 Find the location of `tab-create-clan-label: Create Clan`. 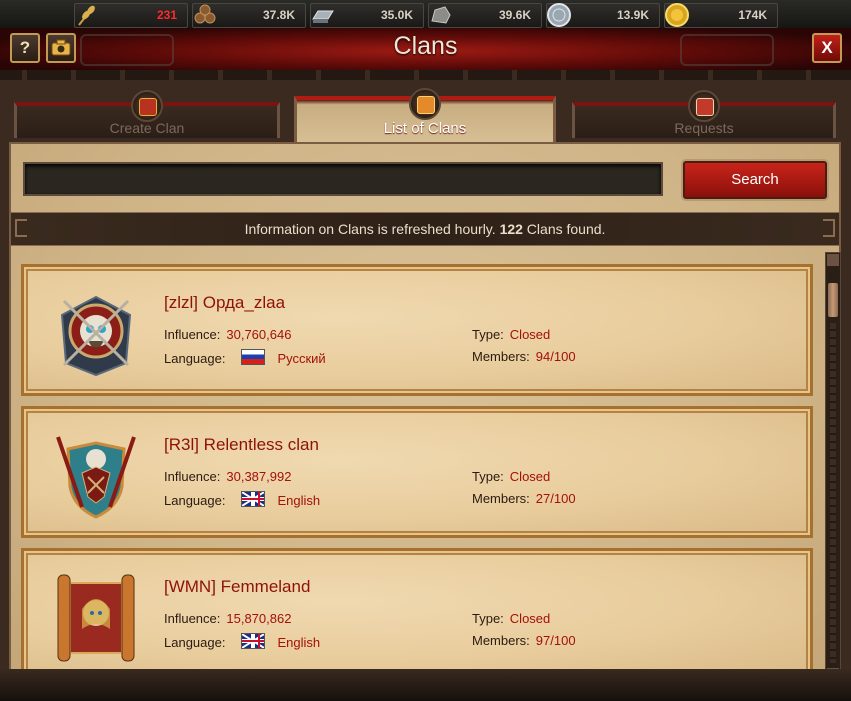

tab-create-clan-label: Create Clan is located at coordinates (147, 128).